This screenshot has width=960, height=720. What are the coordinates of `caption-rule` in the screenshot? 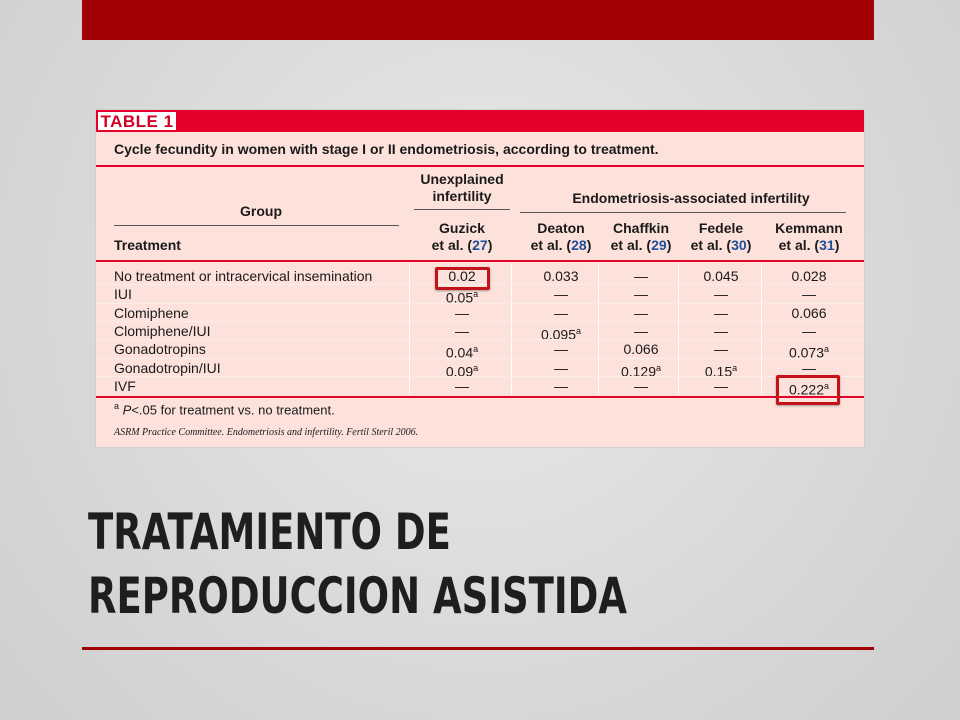 It's located at (480, 166).